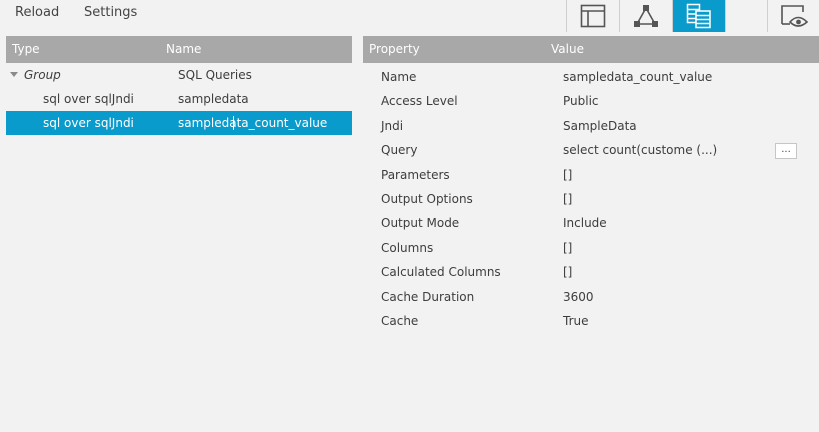 Image resolution: width=819 pixels, height=432 pixels. Describe the element at coordinates (441, 272) in the screenshot. I see `property-label: Calculated Columns` at that location.